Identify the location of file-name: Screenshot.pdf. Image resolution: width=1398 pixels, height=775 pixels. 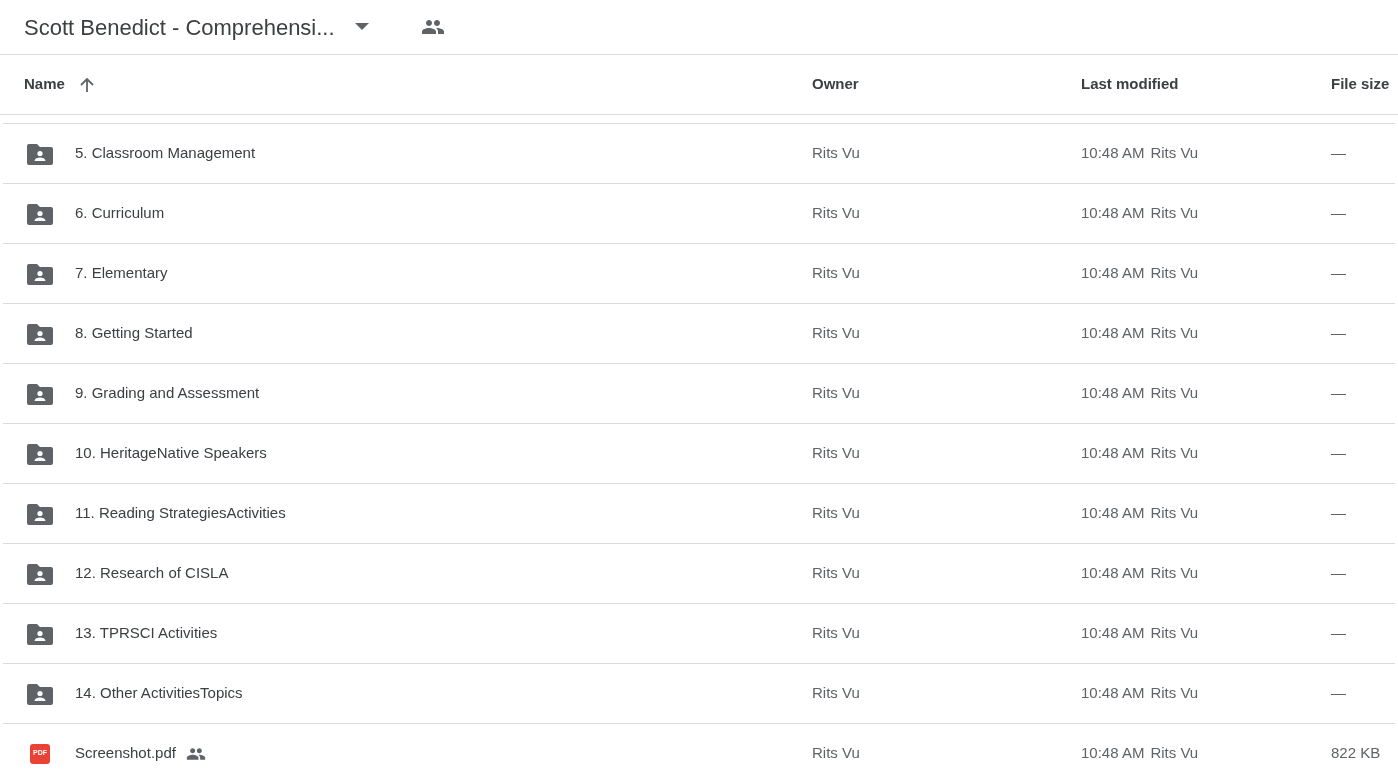
(125, 753).